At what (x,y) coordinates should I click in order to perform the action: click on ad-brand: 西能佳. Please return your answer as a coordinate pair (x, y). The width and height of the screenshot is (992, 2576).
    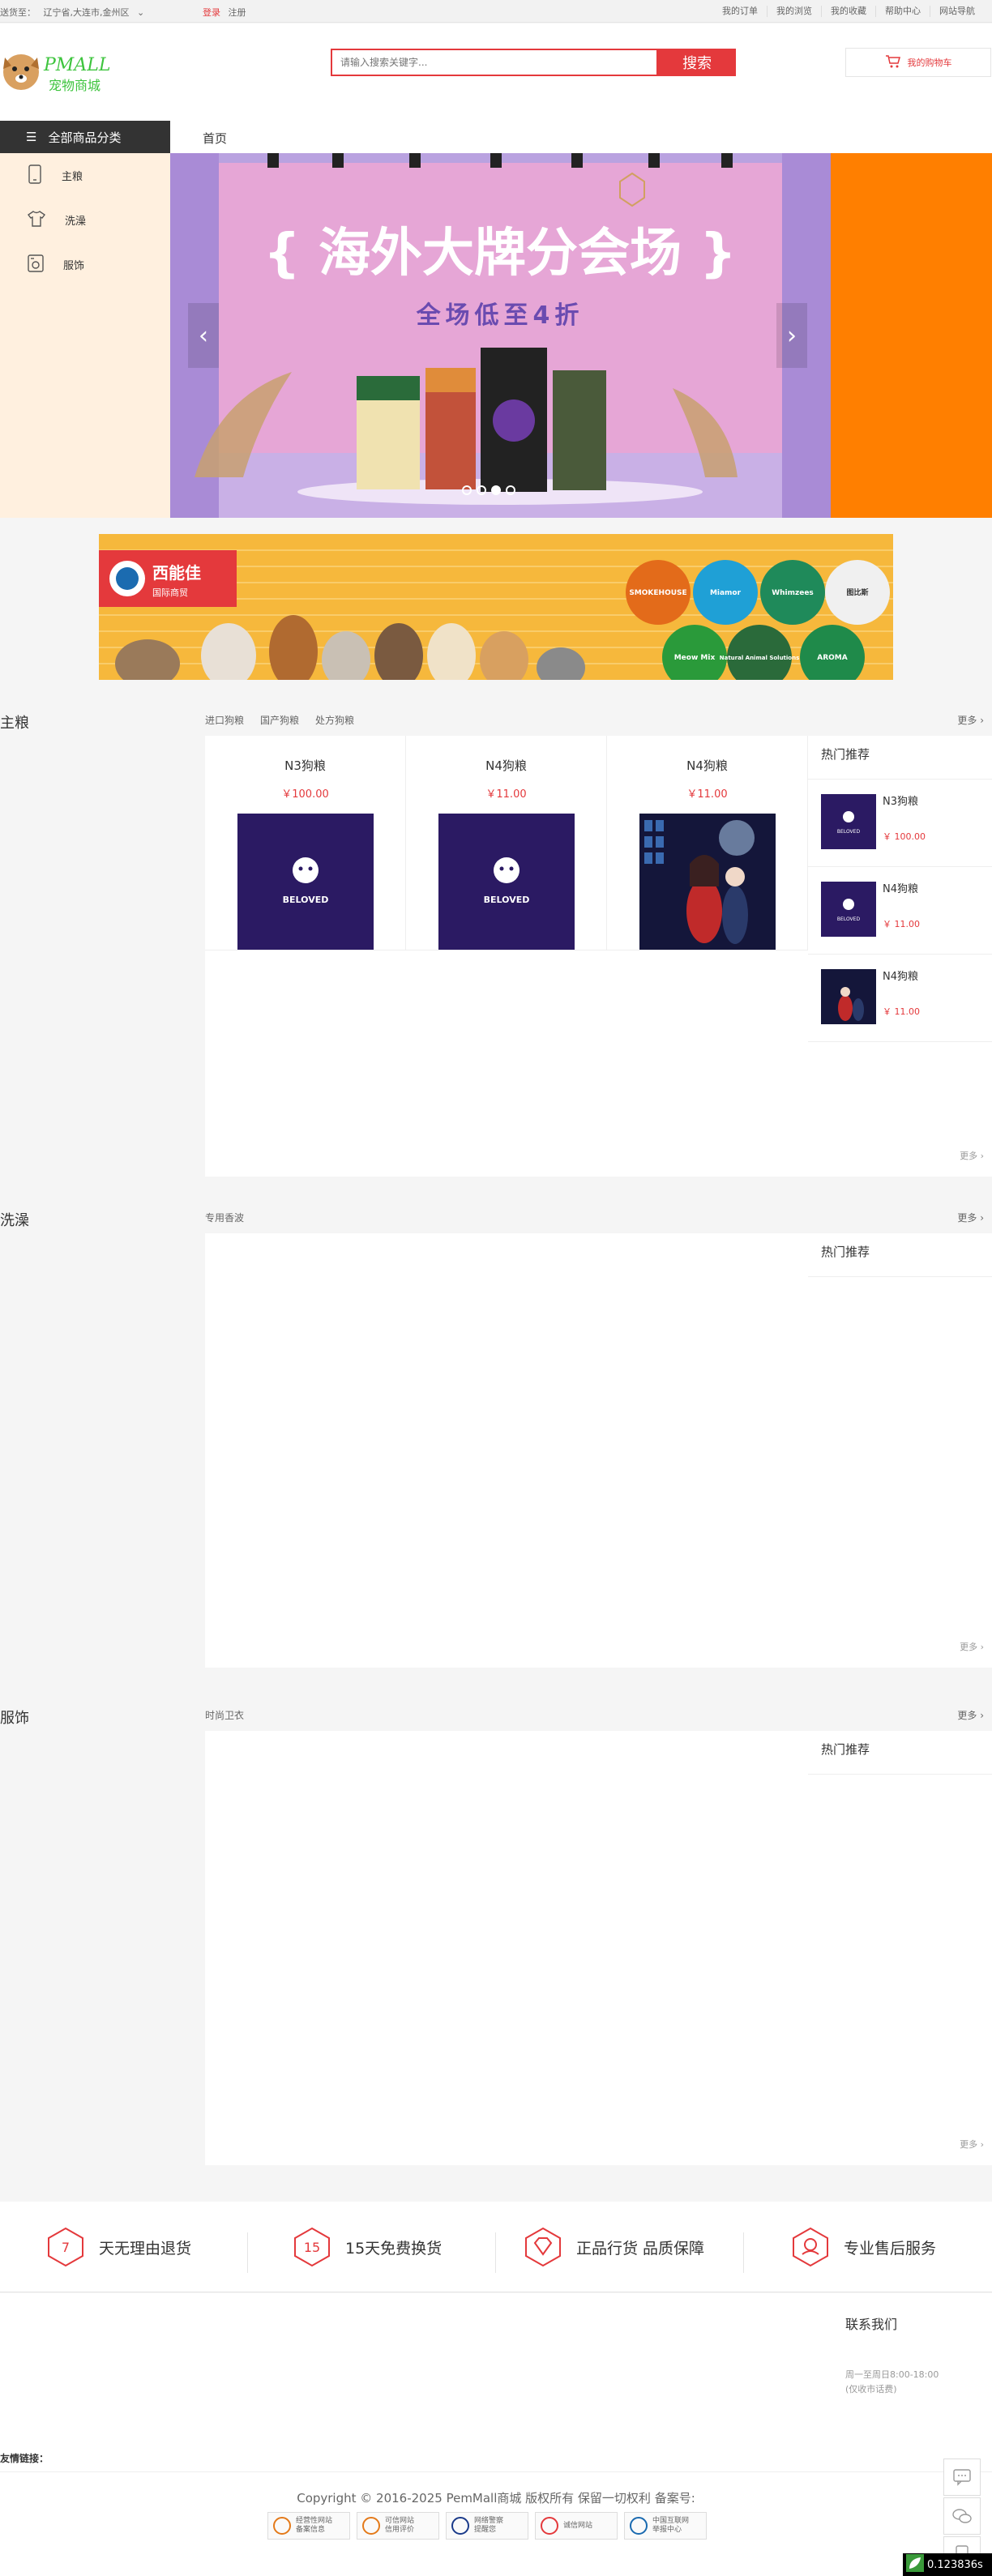
    Looking at the image, I should click on (176, 573).